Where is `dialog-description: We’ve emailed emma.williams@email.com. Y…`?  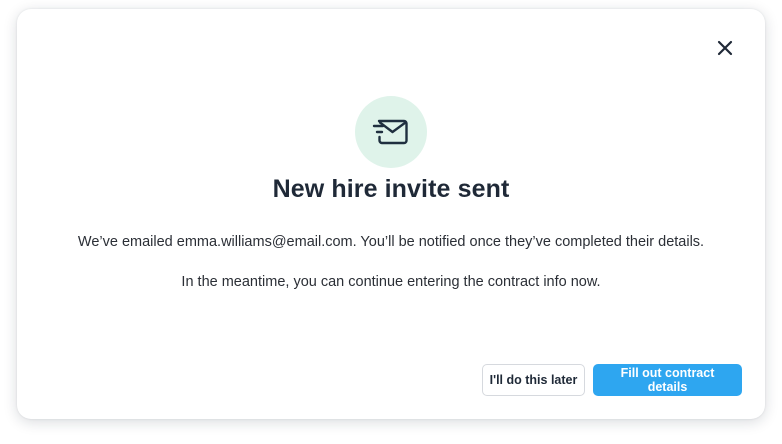 dialog-description: We’ve emailed emma.williams@email.com. Y… is located at coordinates (391, 242).